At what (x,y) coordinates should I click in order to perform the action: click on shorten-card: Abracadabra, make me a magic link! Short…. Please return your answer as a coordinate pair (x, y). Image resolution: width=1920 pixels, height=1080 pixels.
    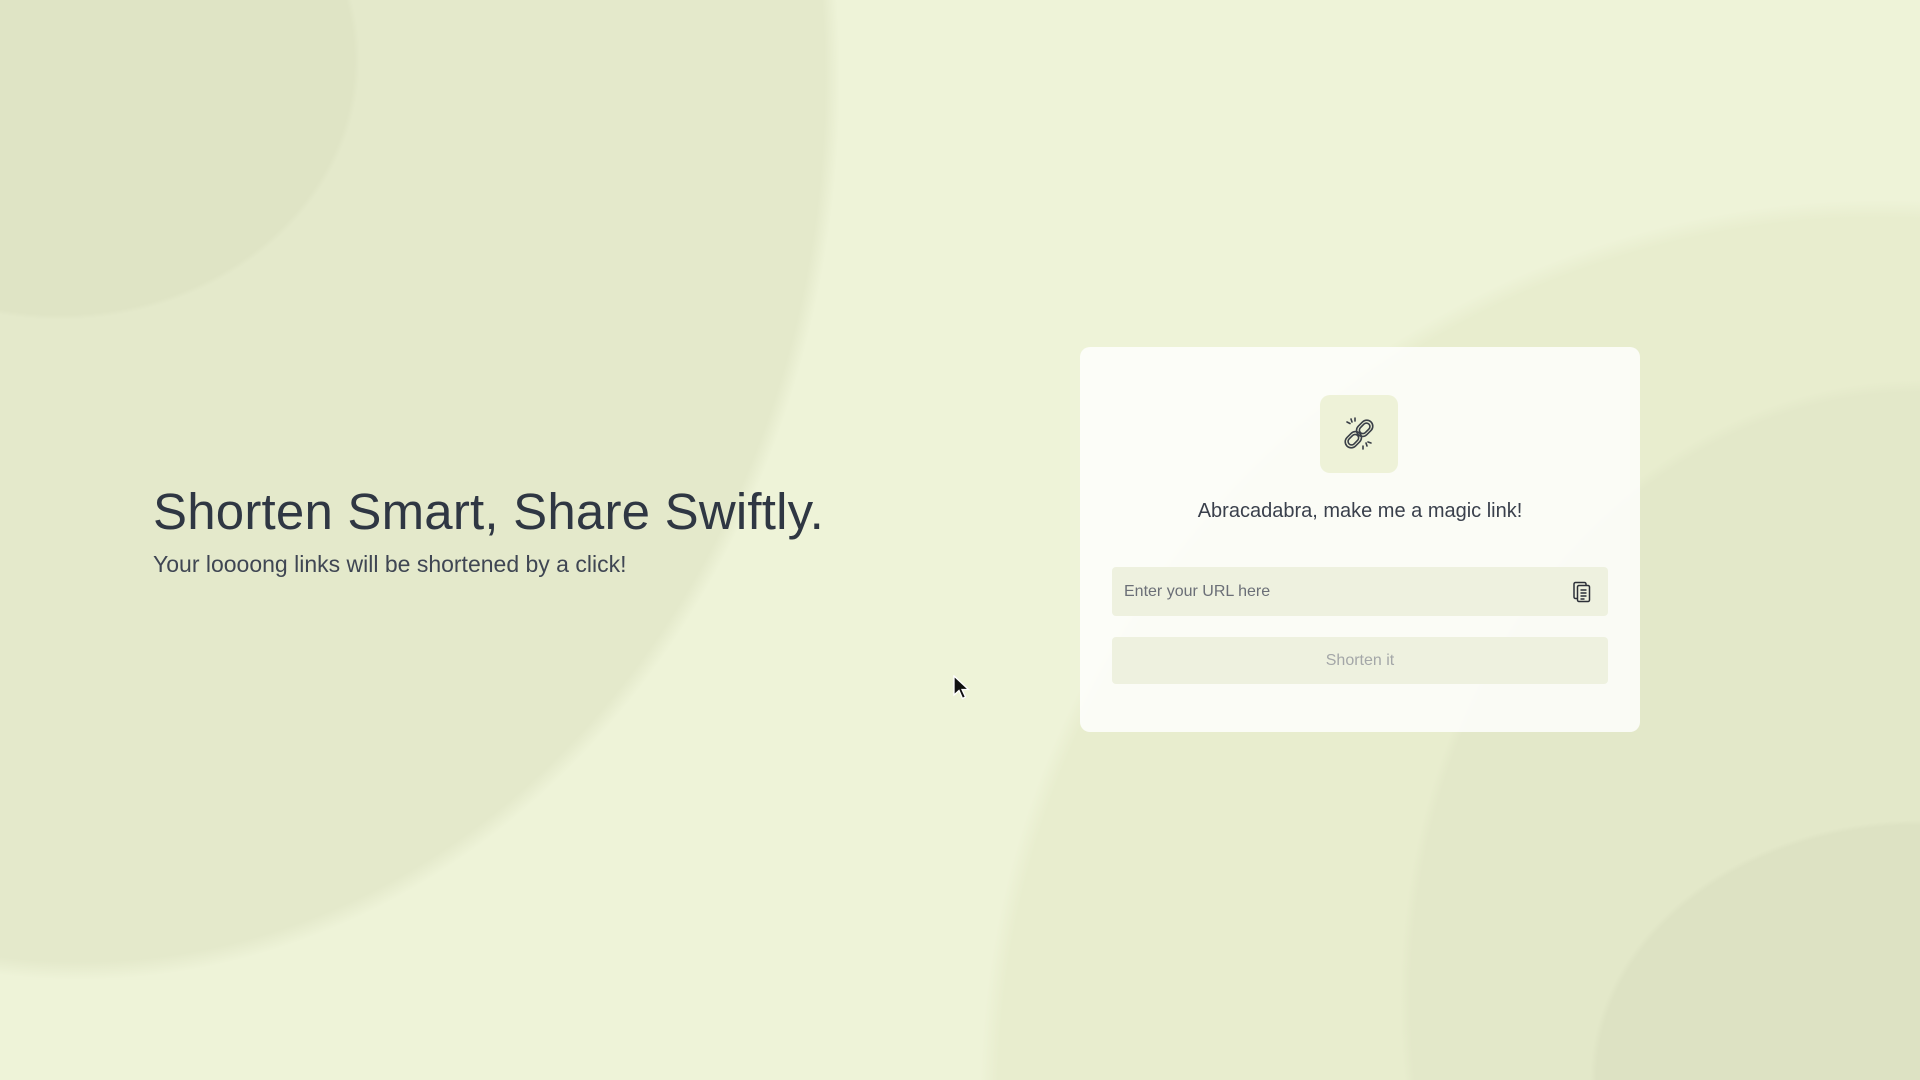
    Looking at the image, I should click on (1360, 539).